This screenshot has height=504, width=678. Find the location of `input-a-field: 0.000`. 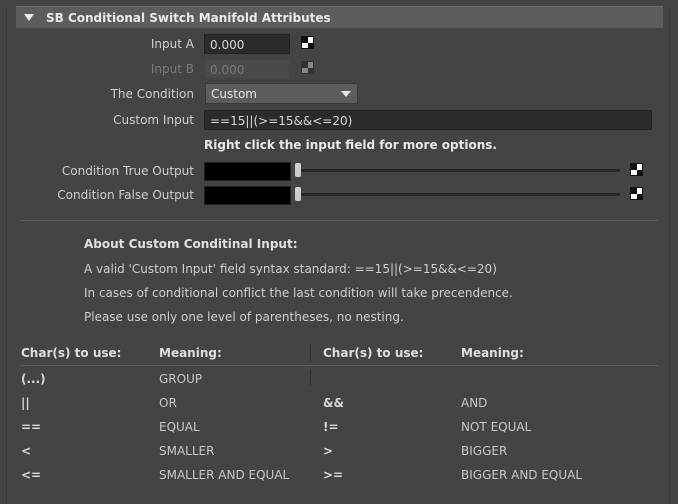

input-a-field: 0.000 is located at coordinates (247, 44).